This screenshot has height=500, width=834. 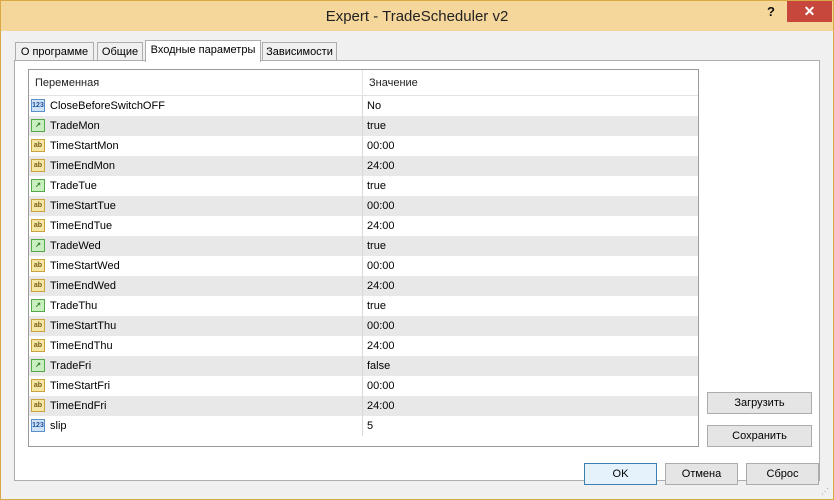 I want to click on tab-inputs: Входные параметры, so click(x=203, y=51).